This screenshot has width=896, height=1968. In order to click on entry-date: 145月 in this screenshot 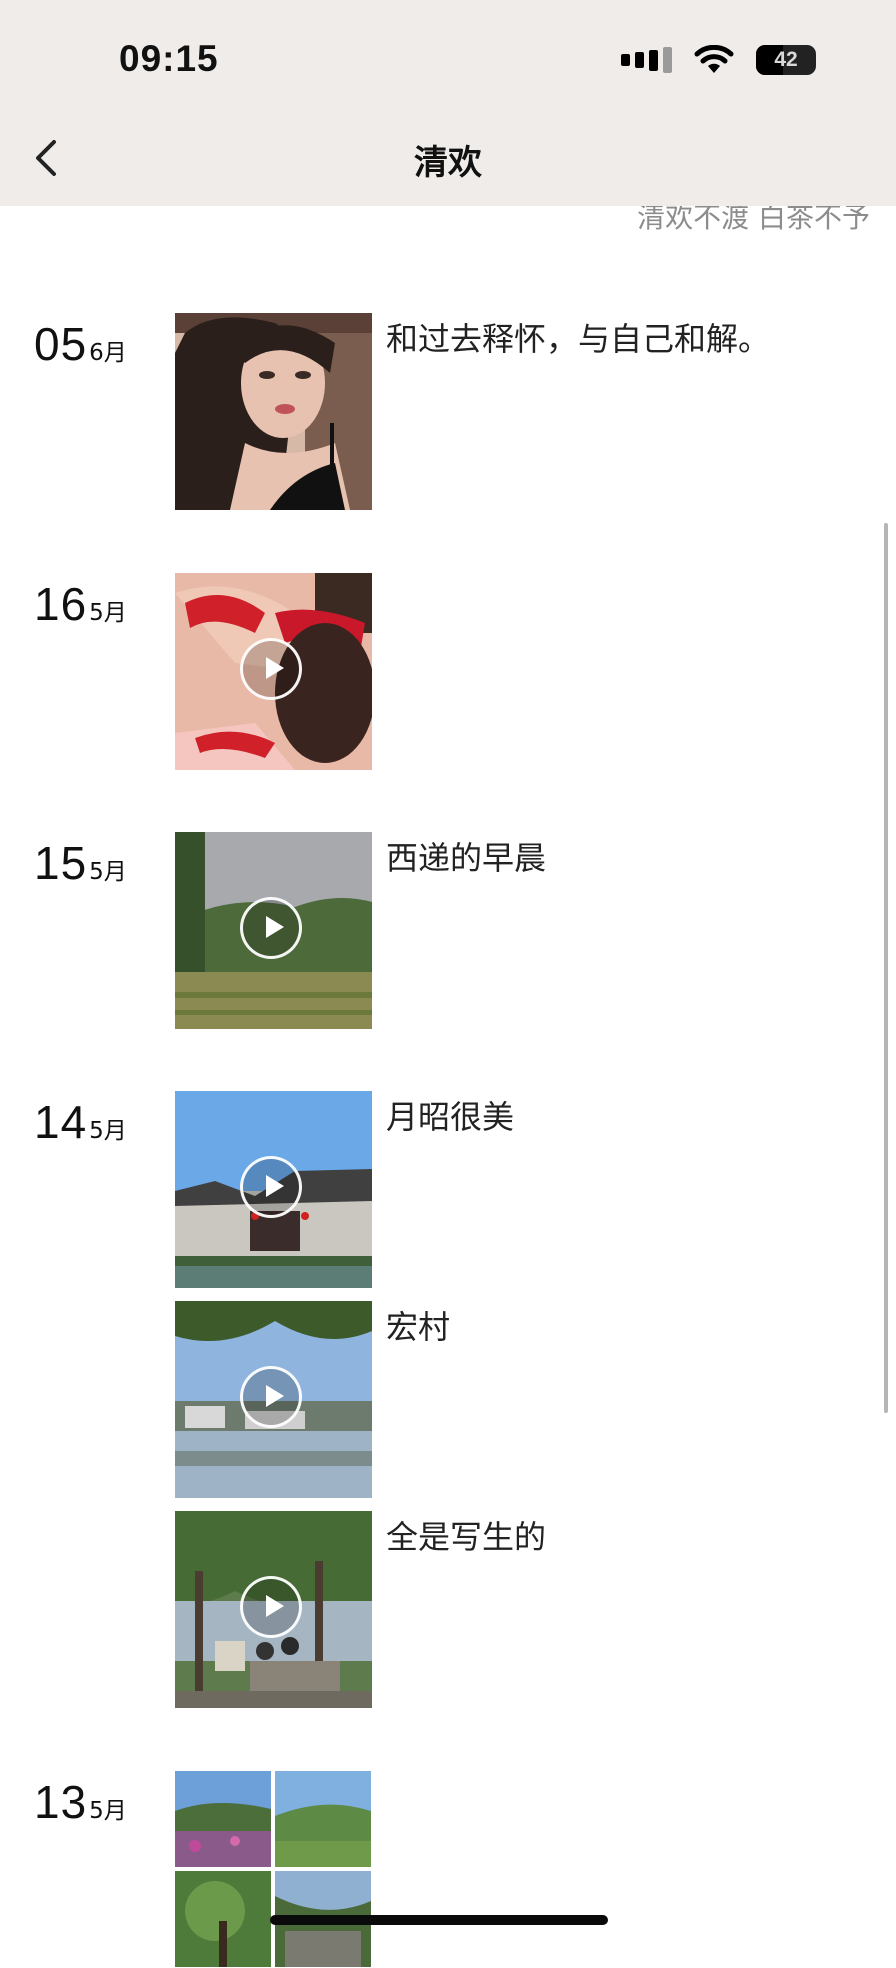, I will do `click(80, 1122)`.